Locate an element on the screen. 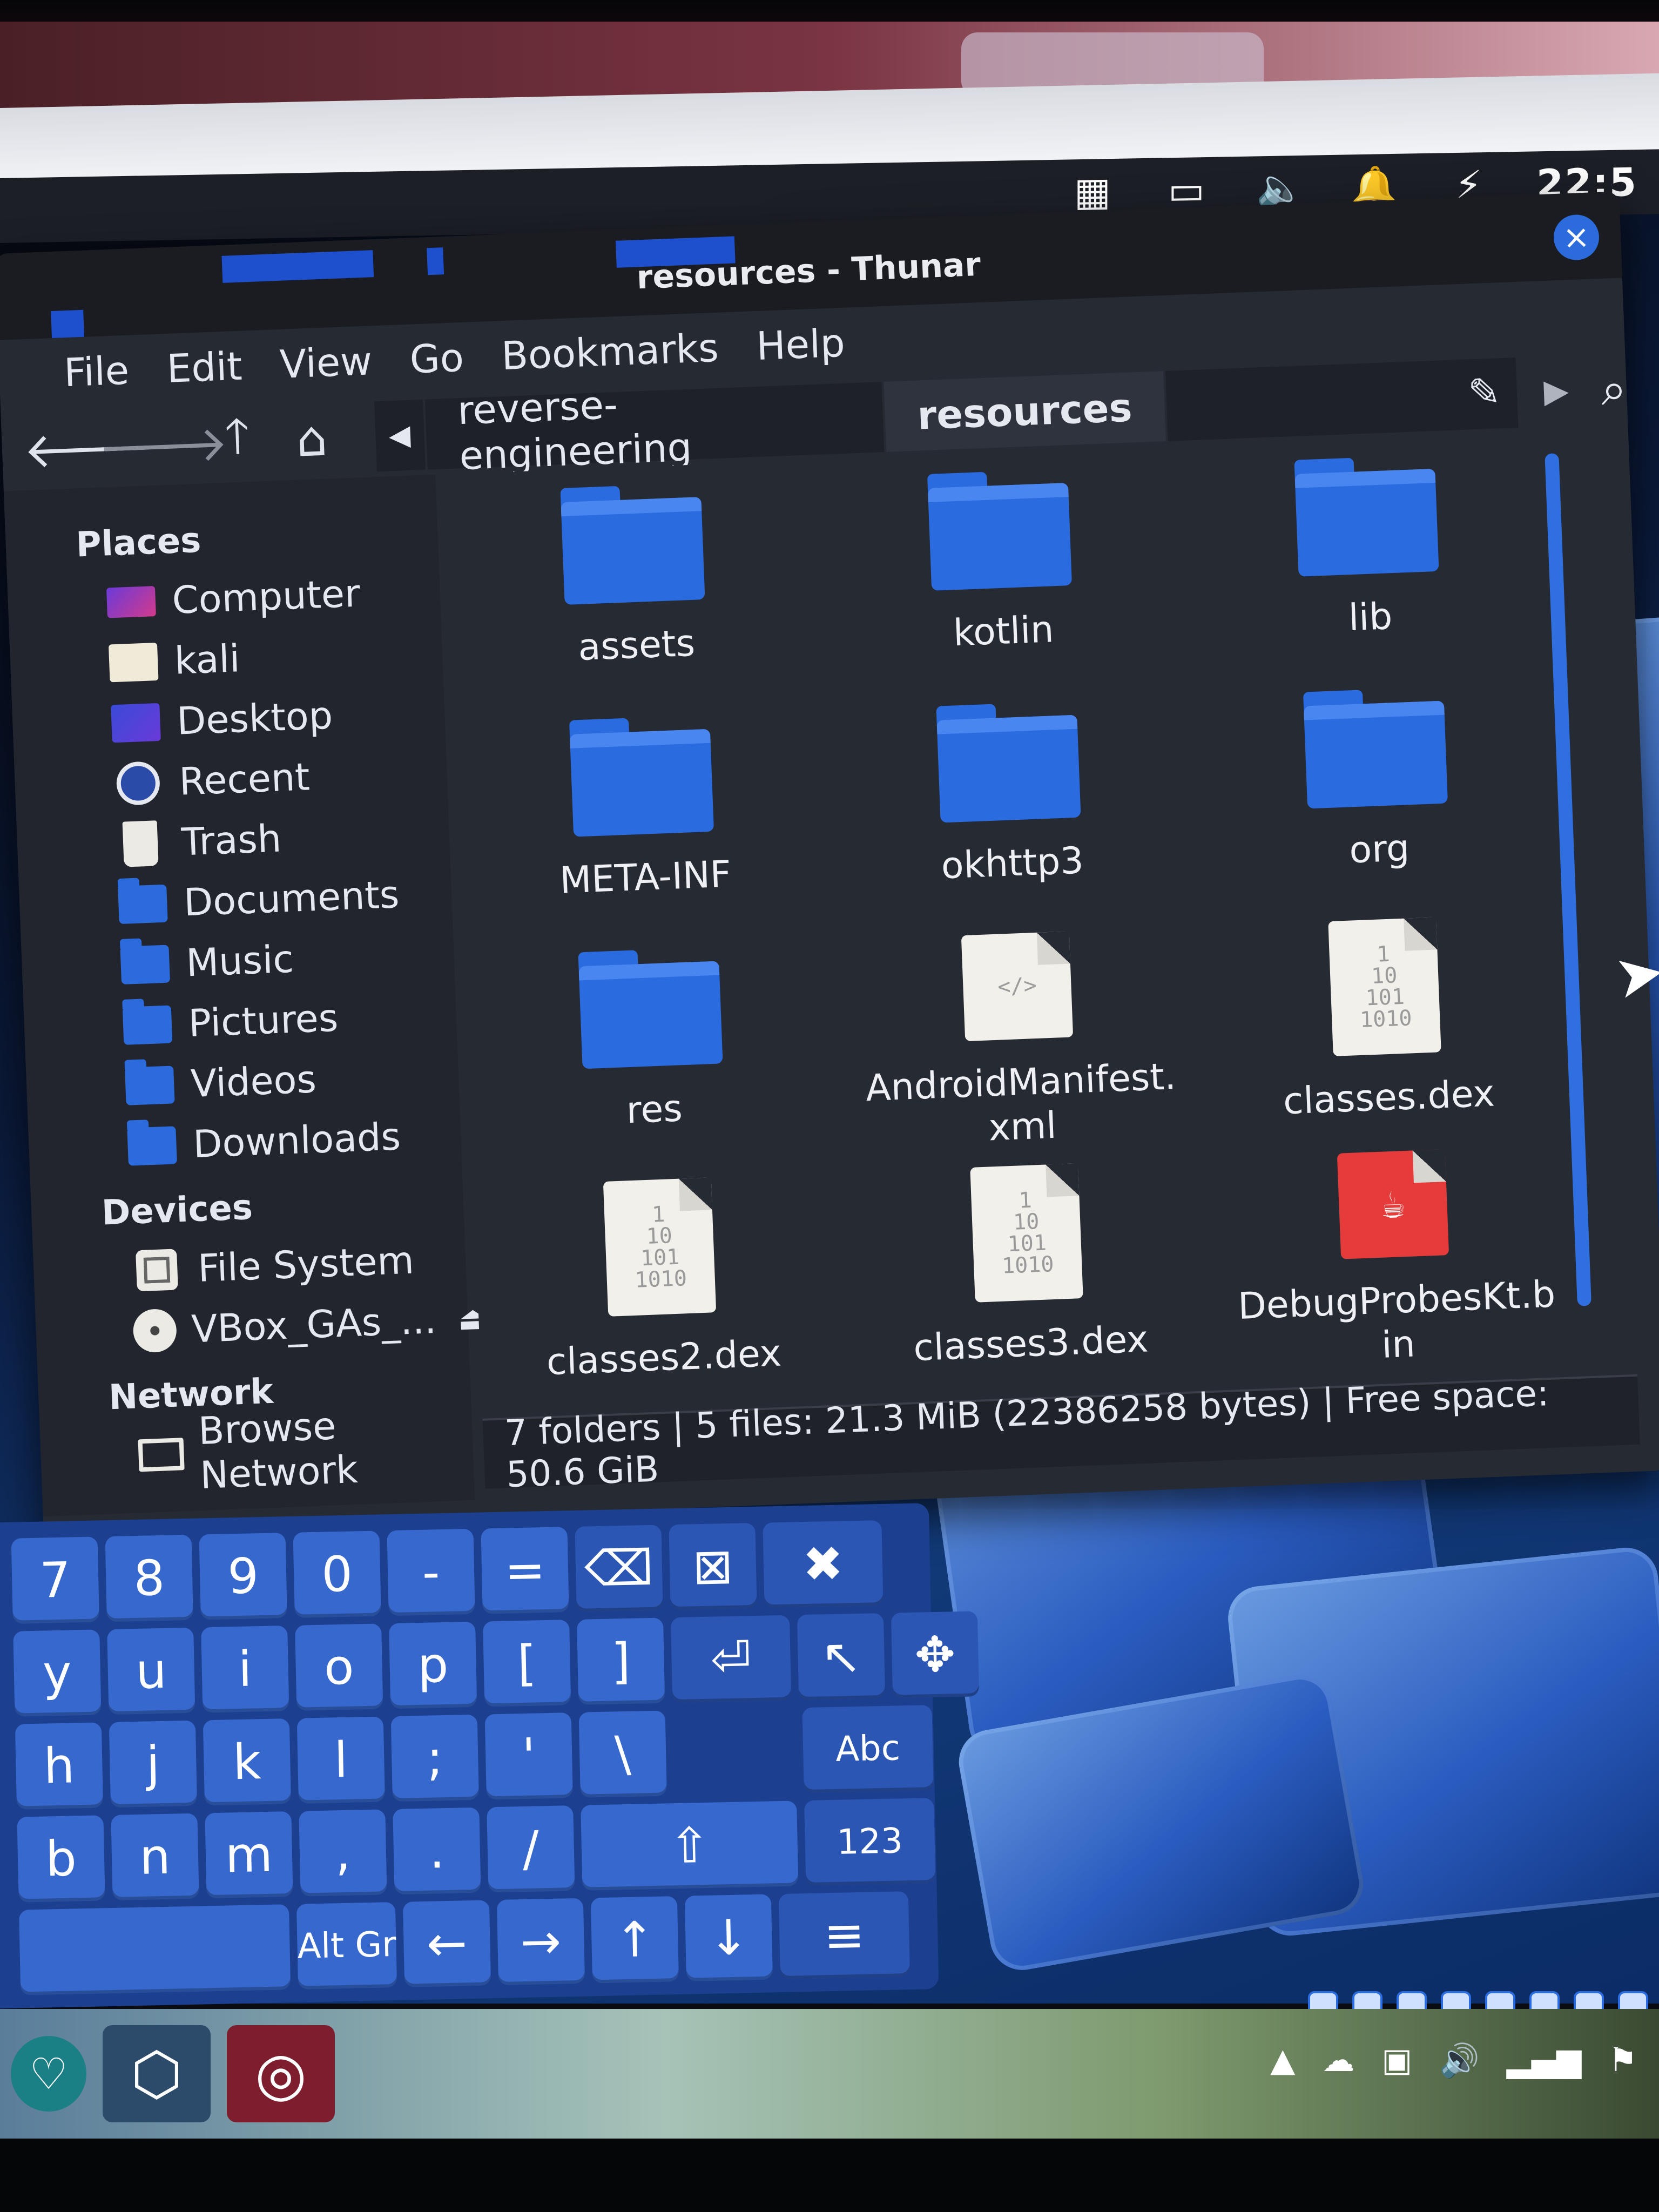  file-item-org: org is located at coordinates (1377, 787).